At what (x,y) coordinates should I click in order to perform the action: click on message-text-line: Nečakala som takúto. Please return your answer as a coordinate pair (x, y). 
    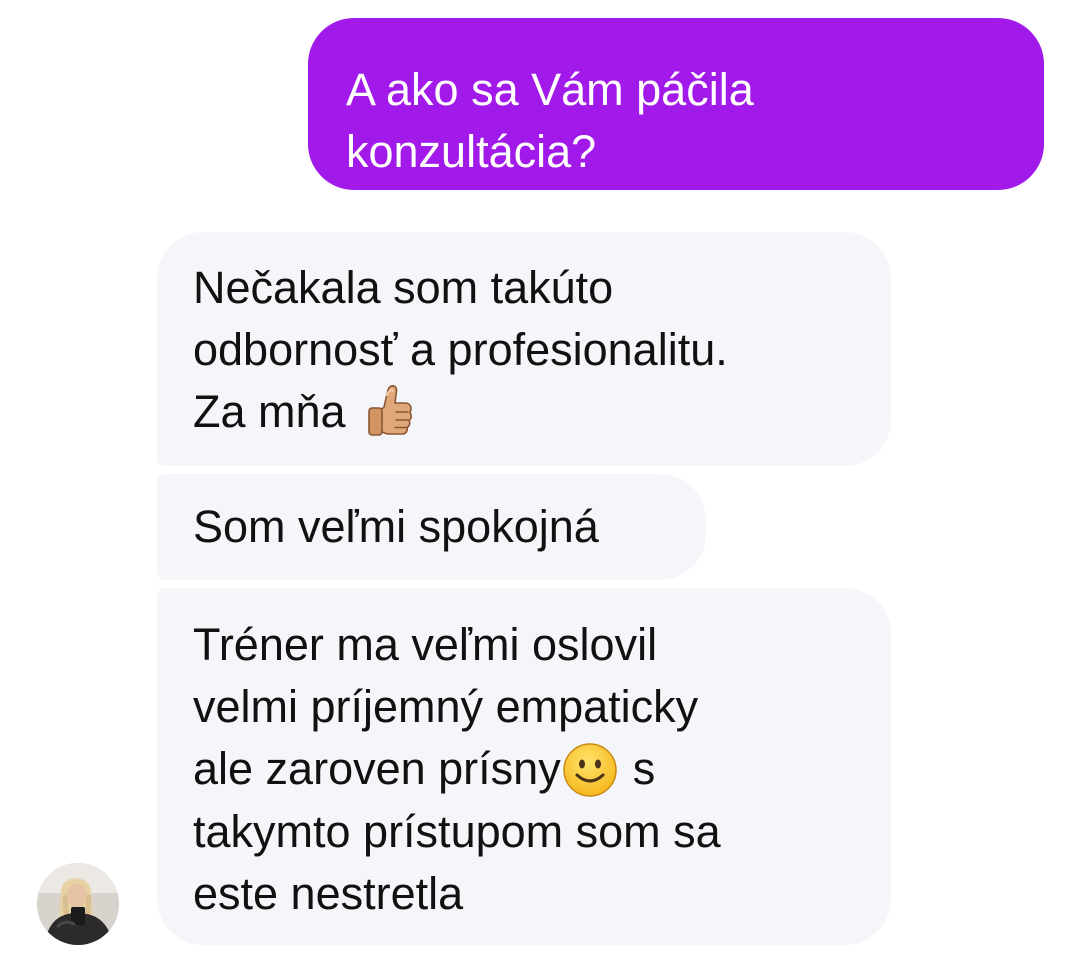
    Looking at the image, I should click on (403, 287).